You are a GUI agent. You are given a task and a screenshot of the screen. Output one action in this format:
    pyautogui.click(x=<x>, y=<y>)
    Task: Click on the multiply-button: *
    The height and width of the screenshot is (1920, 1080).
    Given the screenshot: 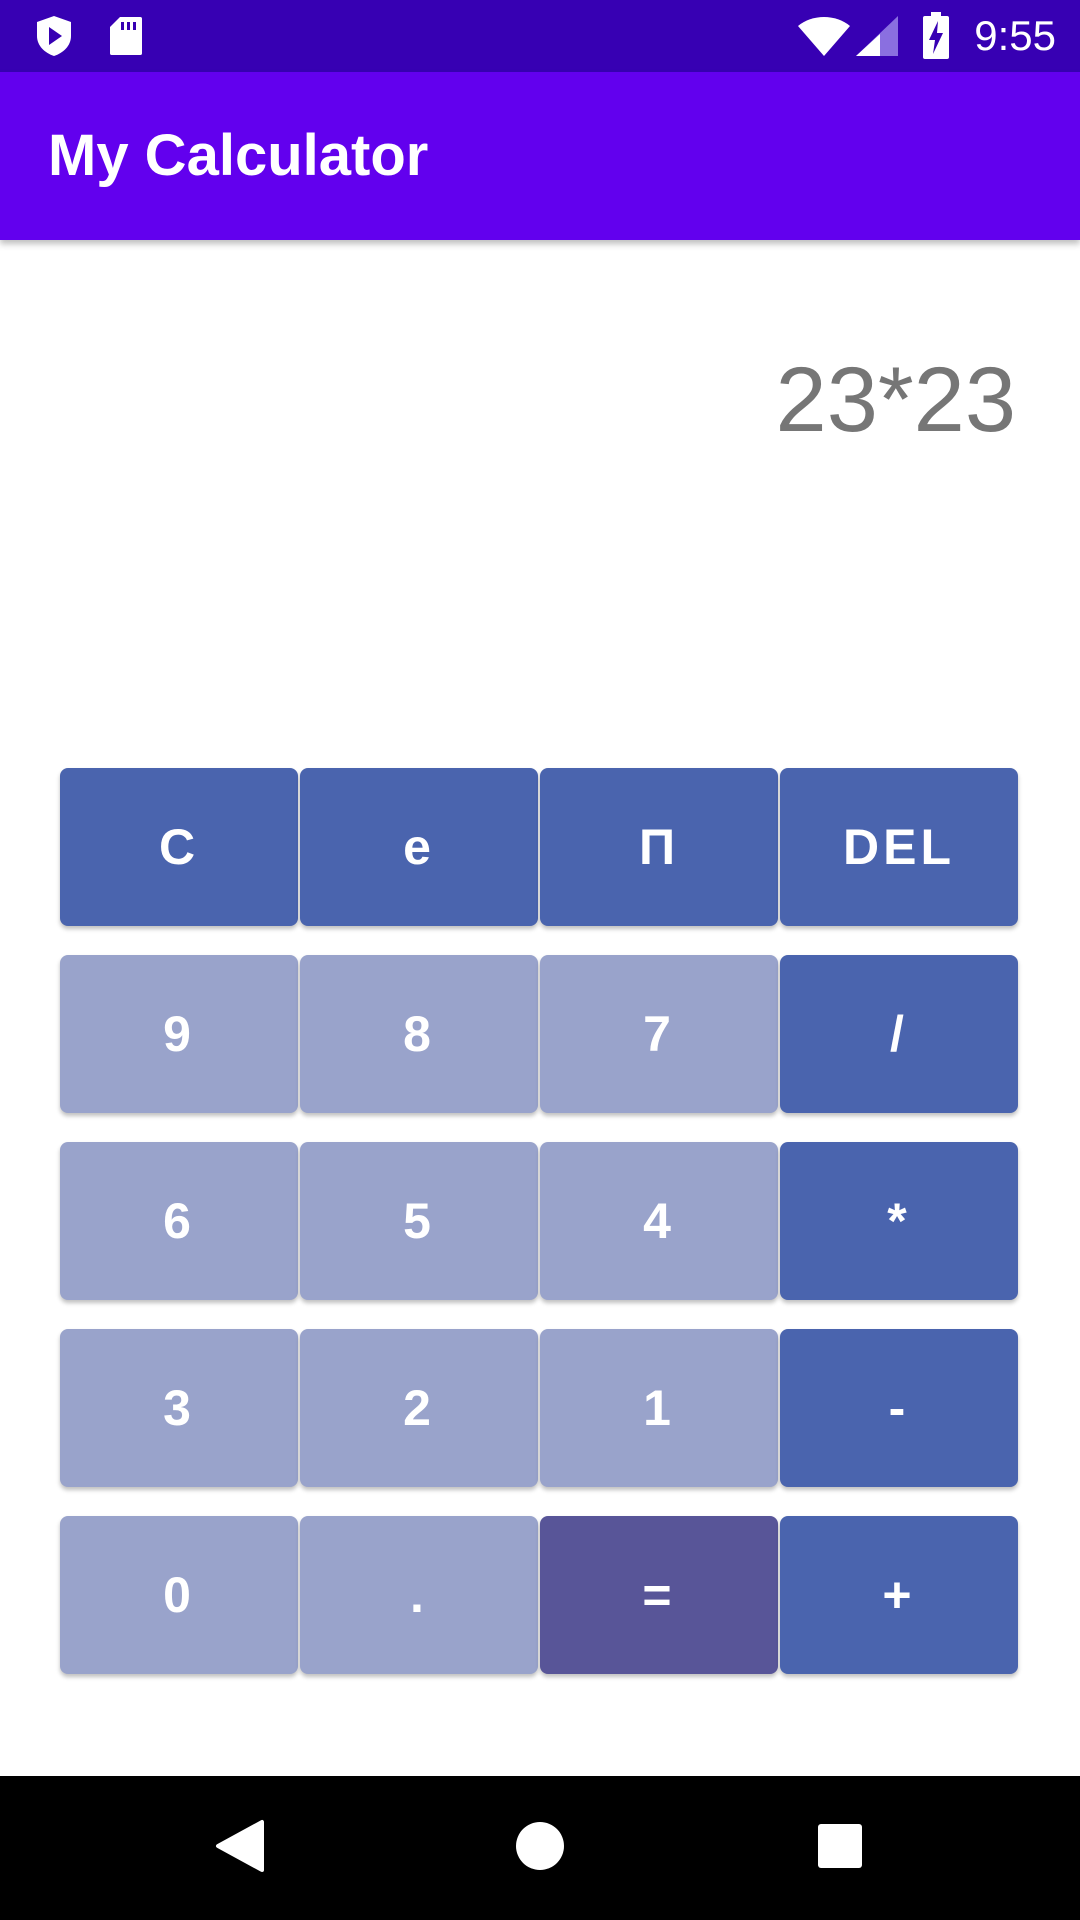 What is the action you would take?
    pyautogui.click(x=899, y=1221)
    